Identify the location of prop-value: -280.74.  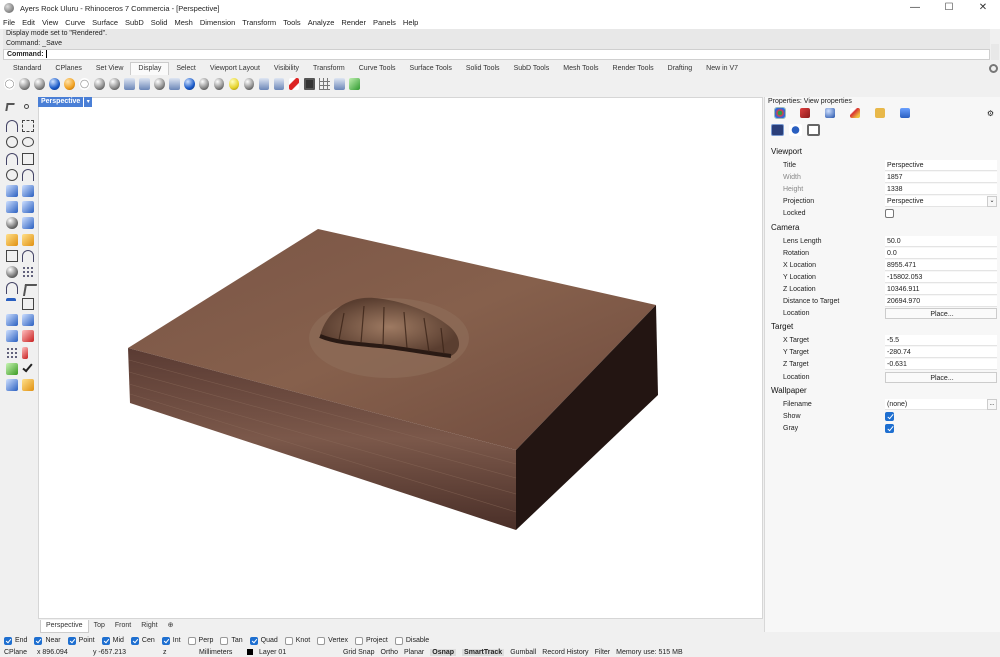
(941, 353).